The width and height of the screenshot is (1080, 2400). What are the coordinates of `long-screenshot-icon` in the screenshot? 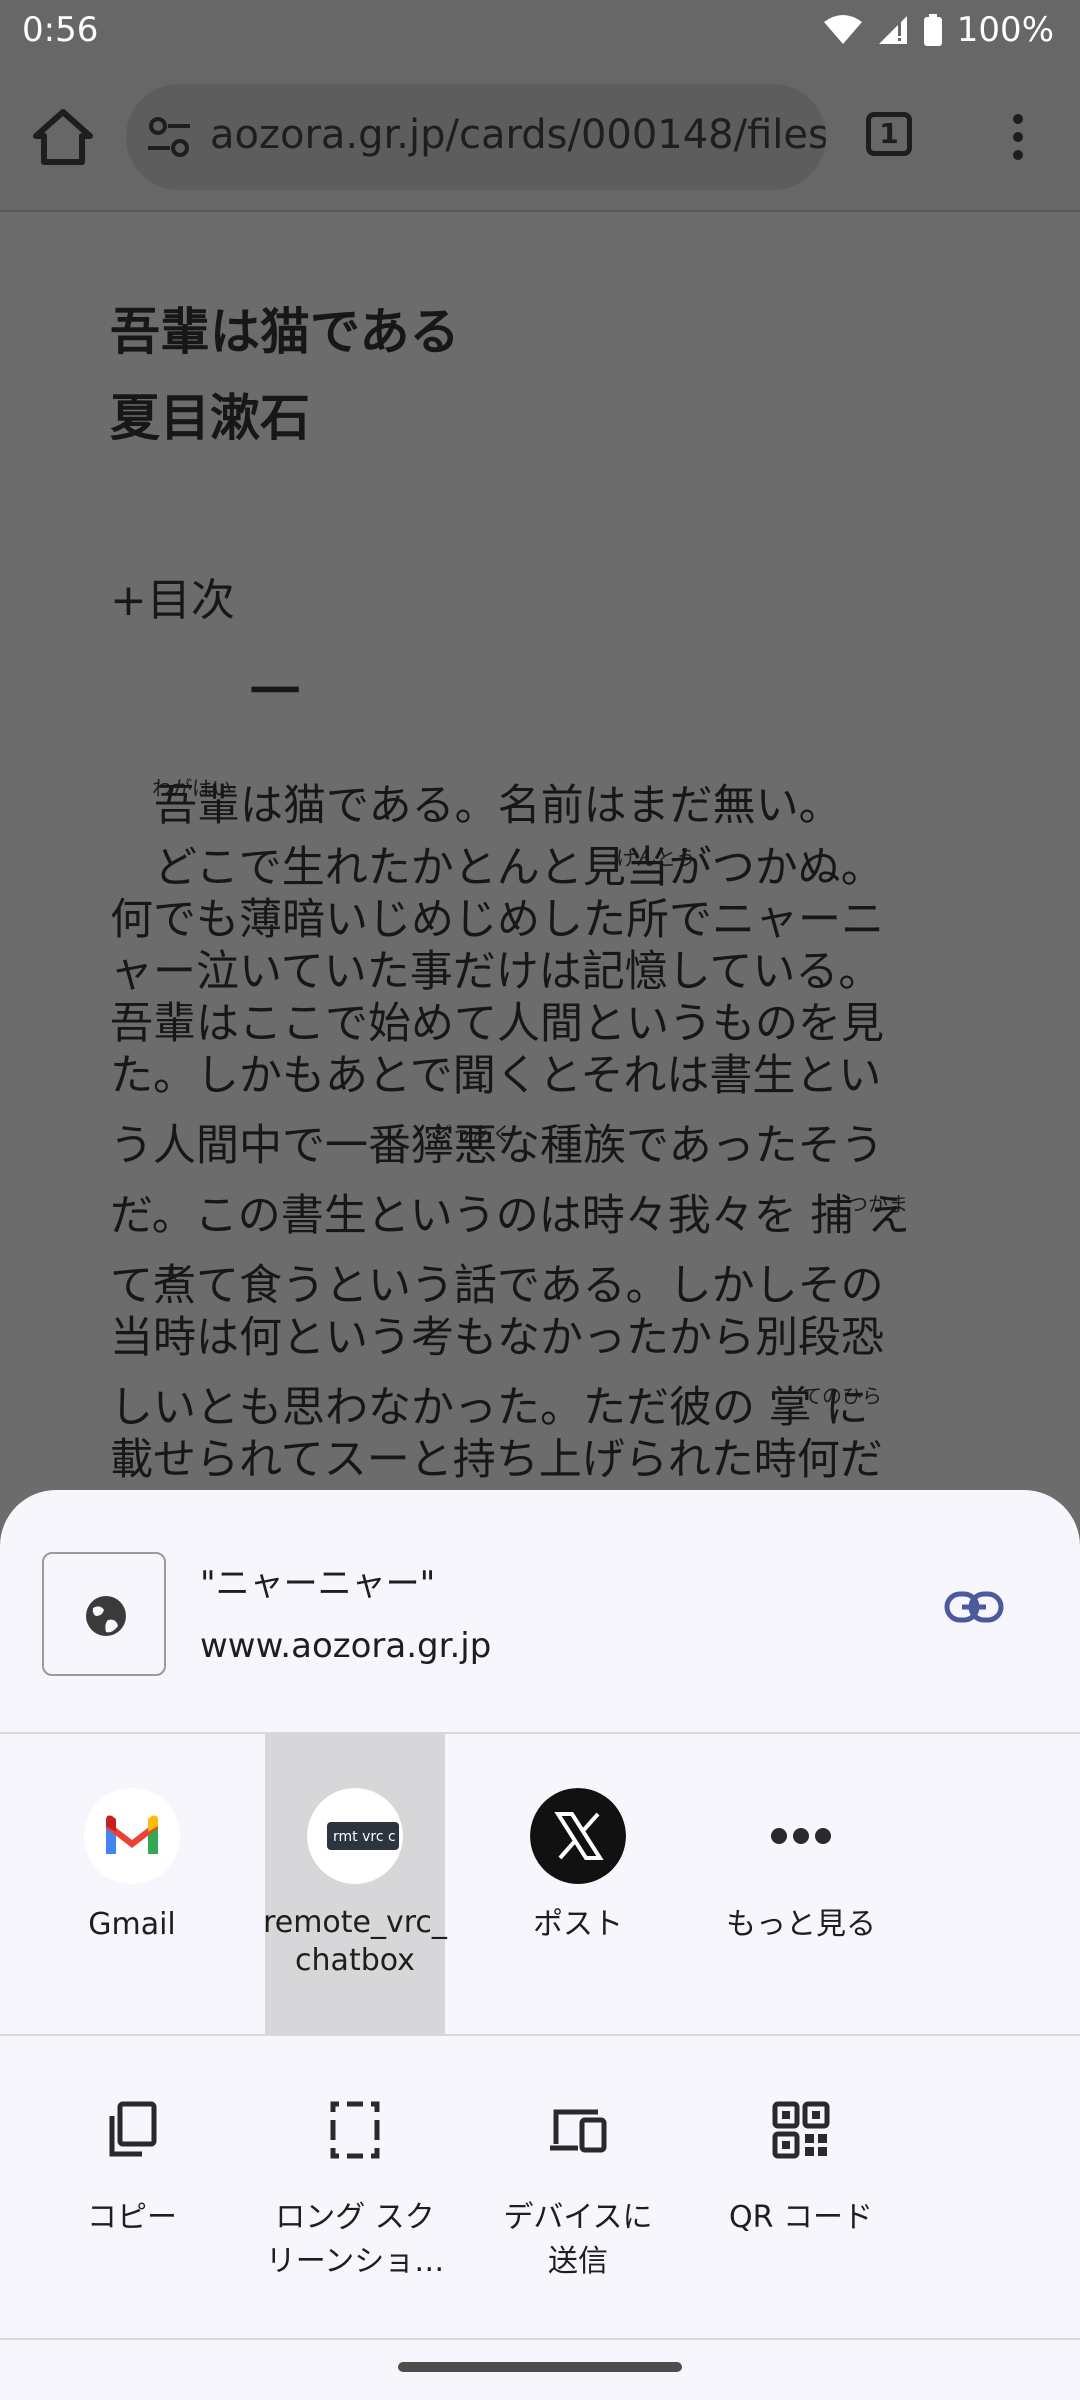 It's located at (355, 2130).